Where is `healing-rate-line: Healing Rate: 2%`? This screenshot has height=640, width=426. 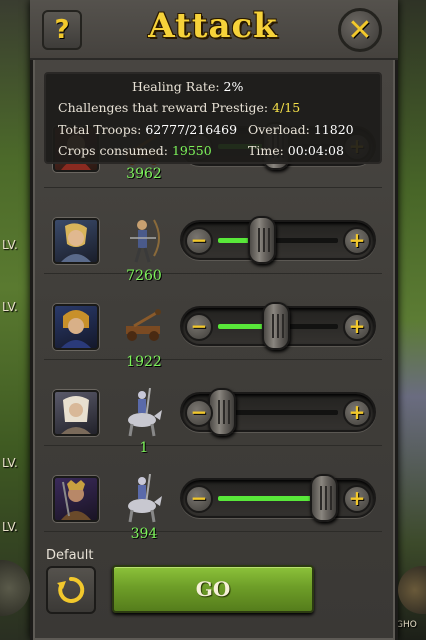
healing-rate-line: Healing Rate: 2% is located at coordinates (187, 86).